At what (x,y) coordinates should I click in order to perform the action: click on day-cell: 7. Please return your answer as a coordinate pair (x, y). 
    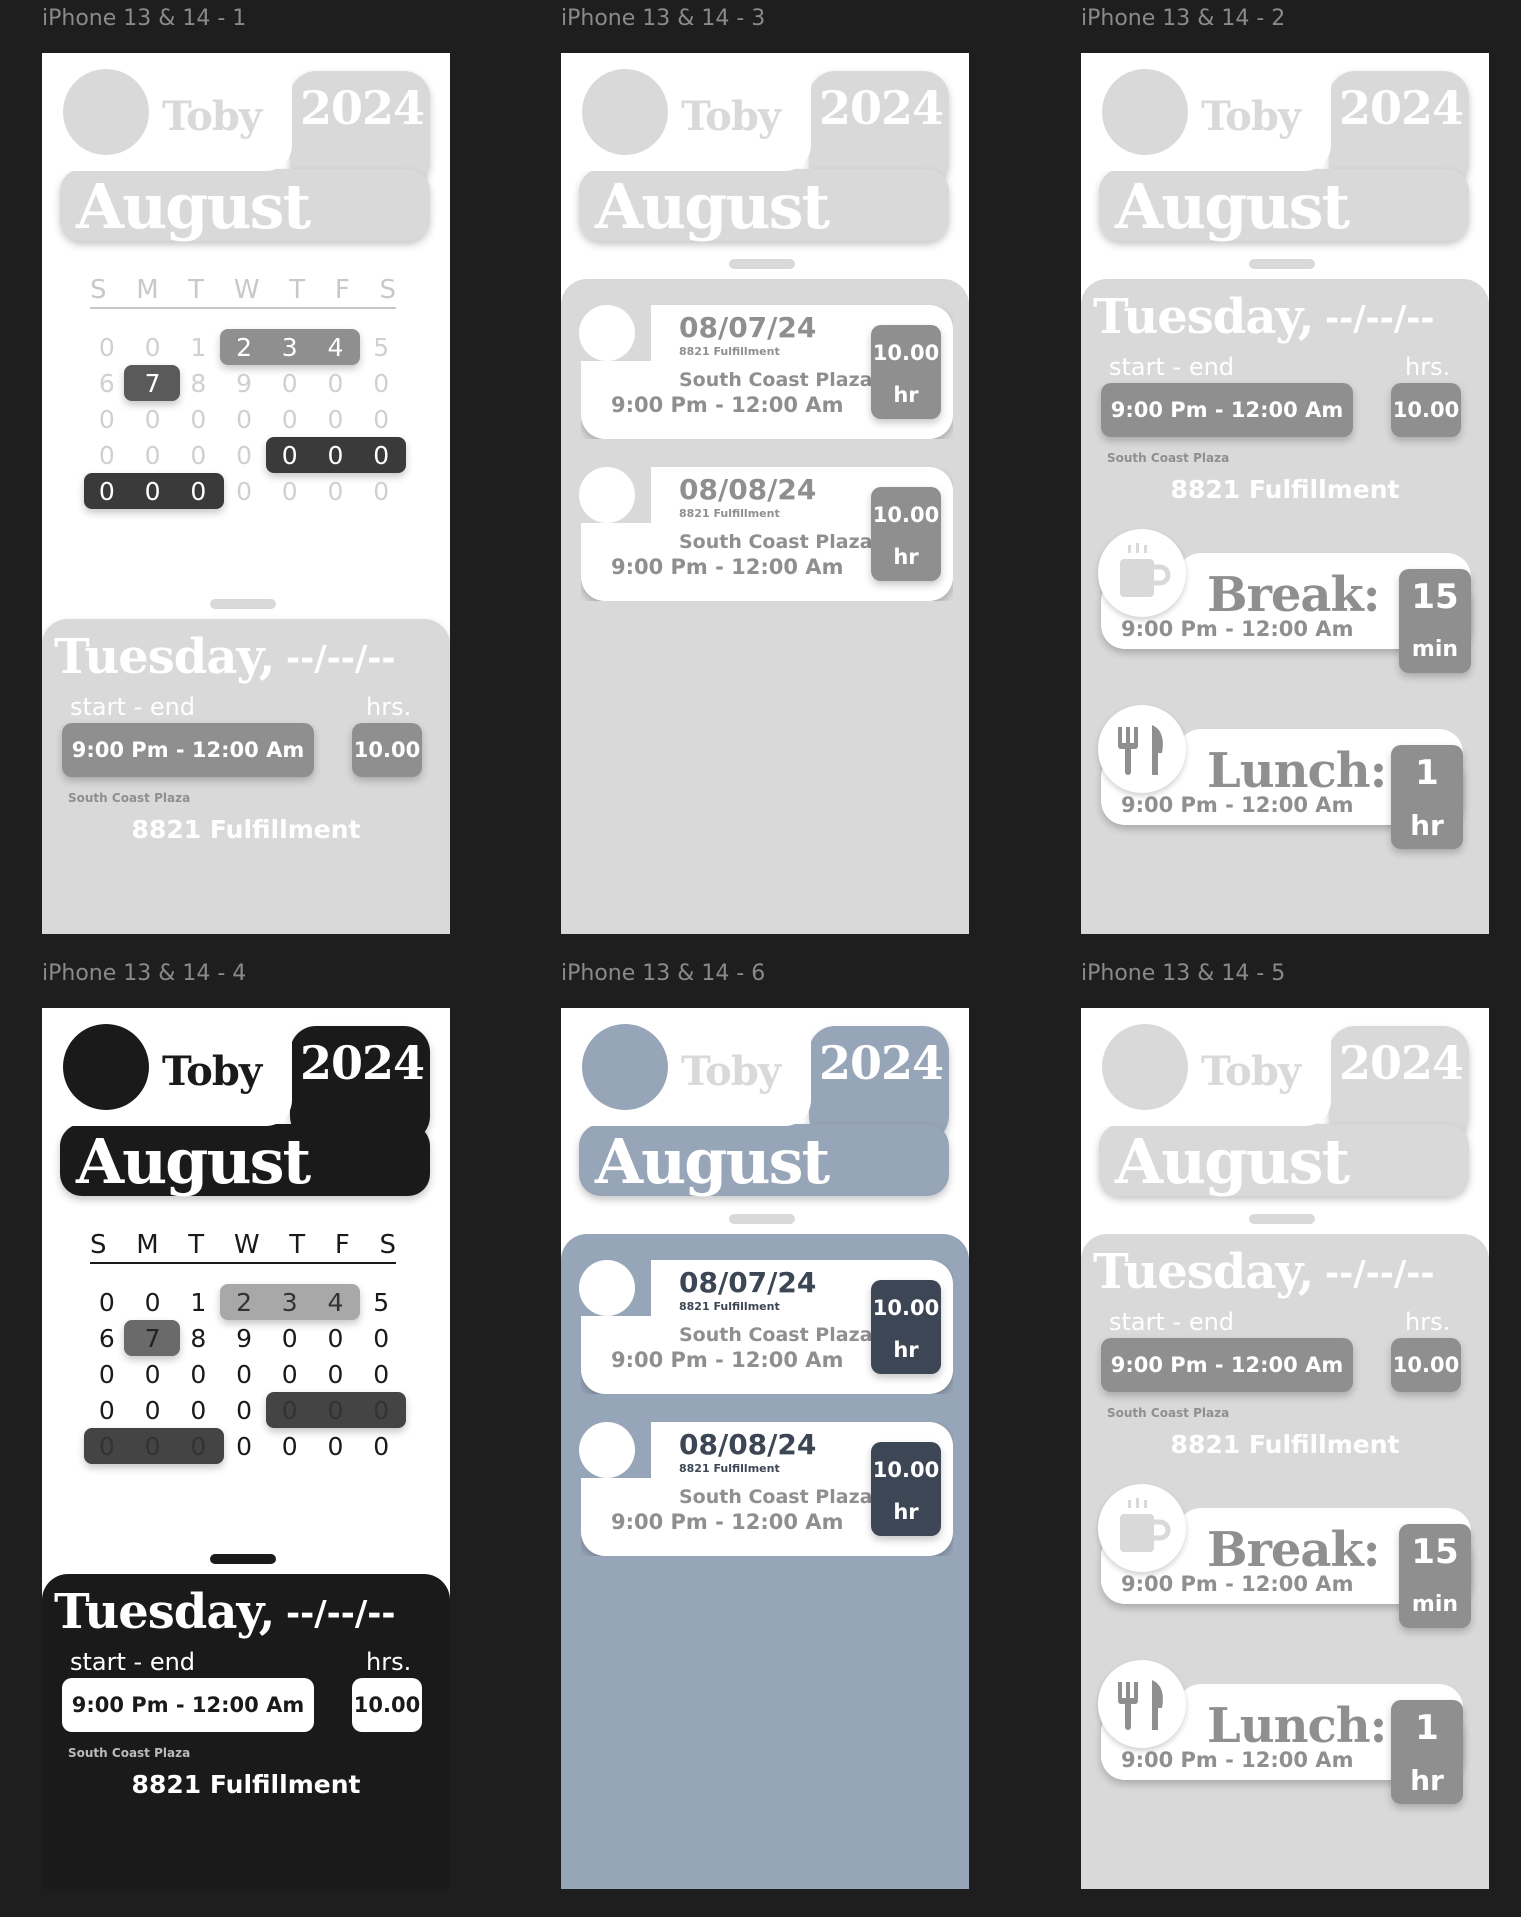
    Looking at the image, I should click on (153, 1338).